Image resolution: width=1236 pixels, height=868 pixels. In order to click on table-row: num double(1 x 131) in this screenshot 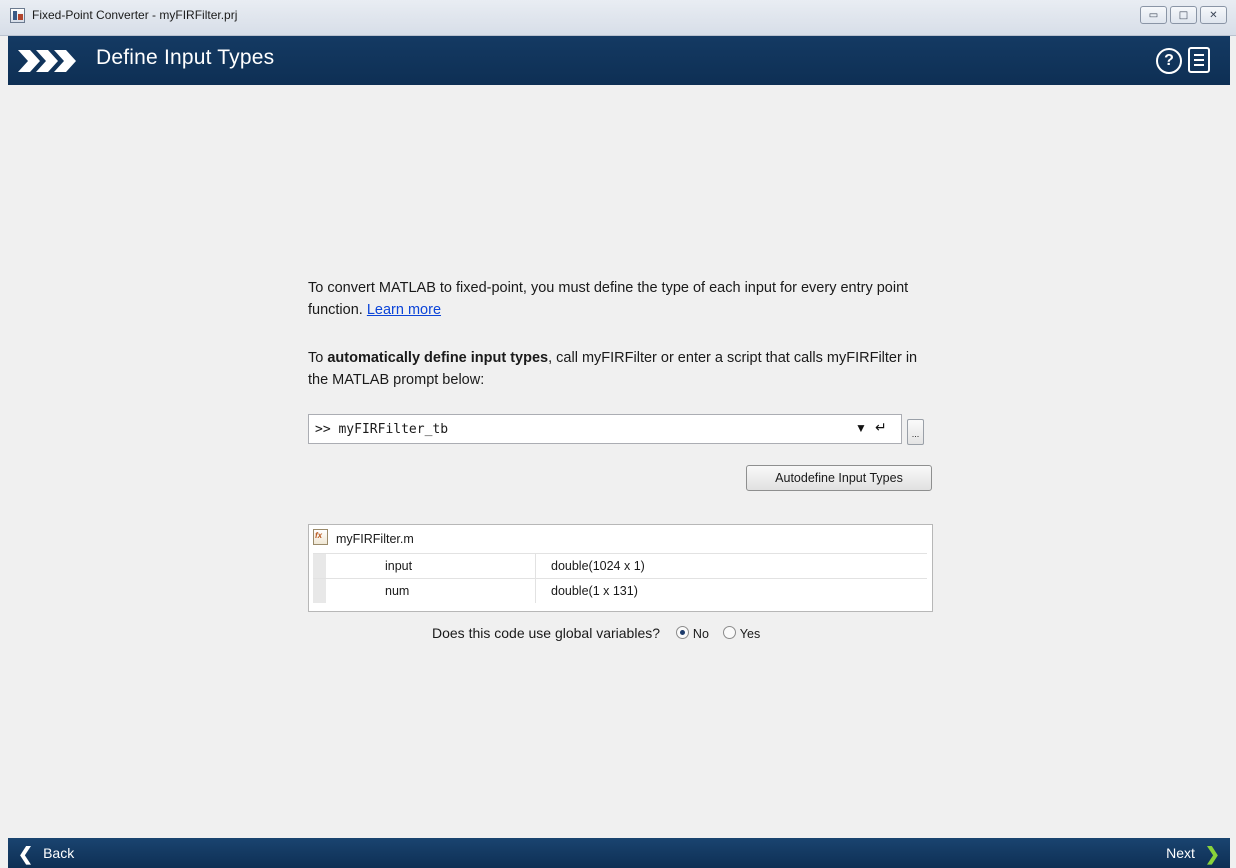, I will do `click(620, 590)`.